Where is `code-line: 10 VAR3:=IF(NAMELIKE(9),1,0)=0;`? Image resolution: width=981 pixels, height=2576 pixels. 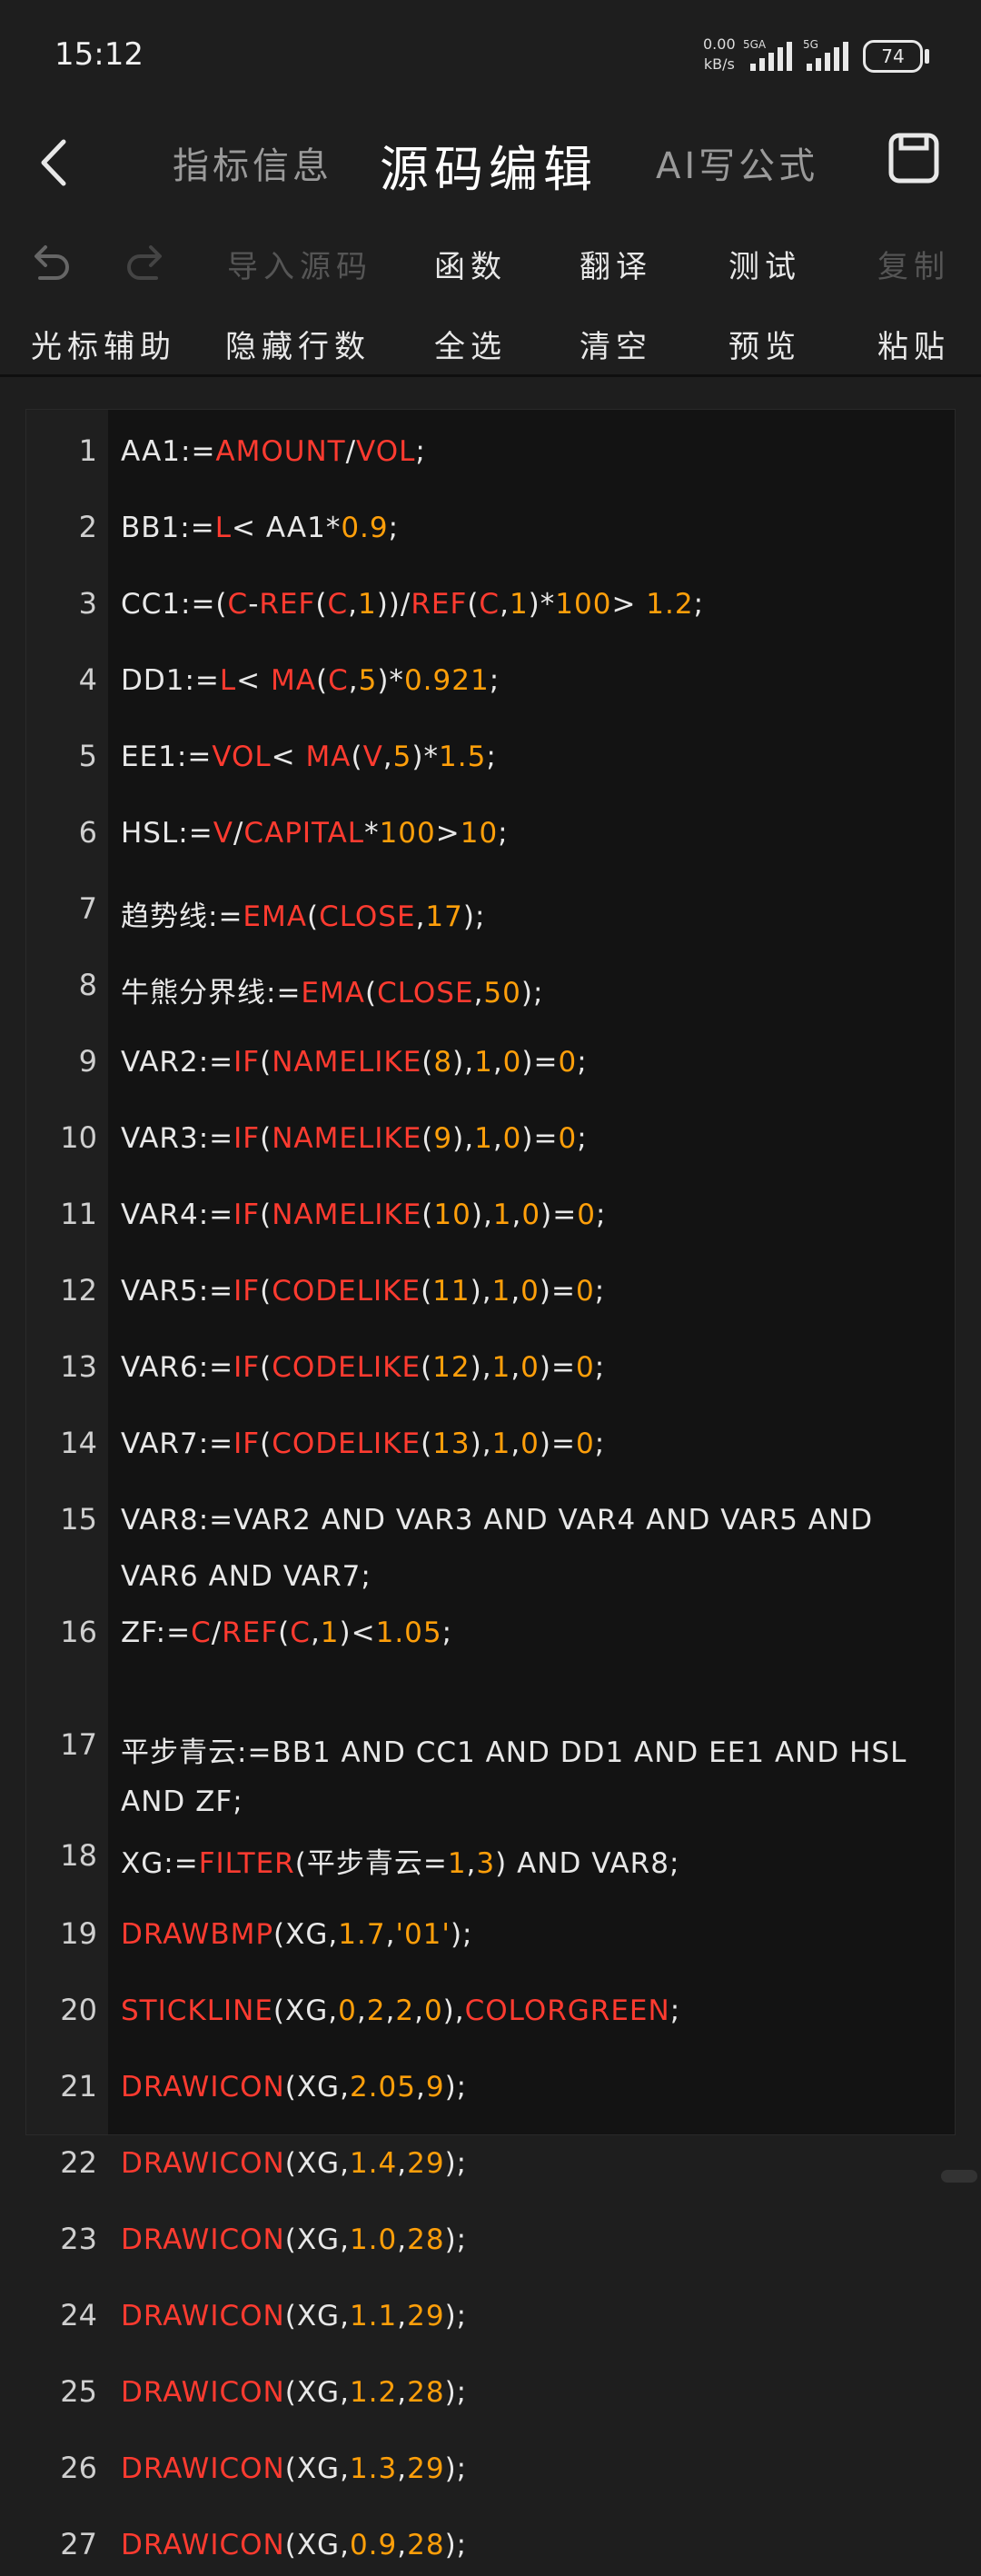 code-line: 10 VAR3:=IF(NAMELIKE(9),1,0)=0; is located at coordinates (491, 1142).